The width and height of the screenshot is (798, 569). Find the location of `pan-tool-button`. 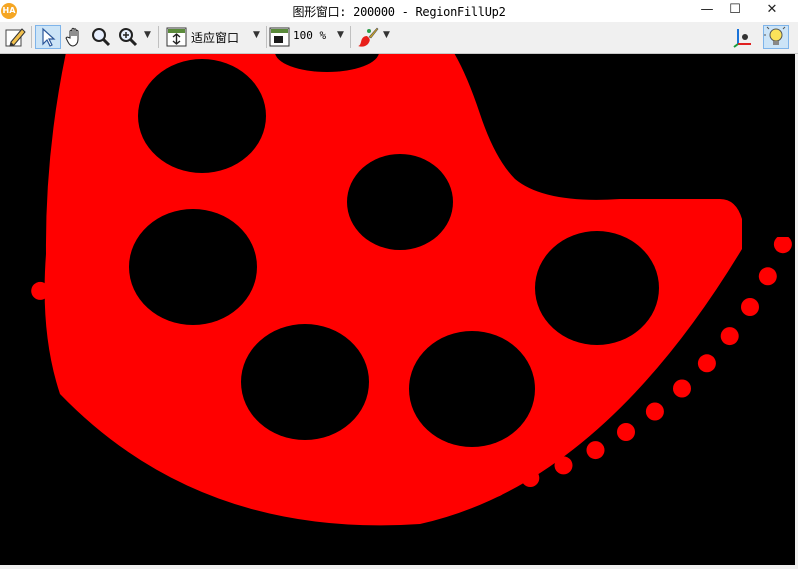

pan-tool-button is located at coordinates (75, 37).